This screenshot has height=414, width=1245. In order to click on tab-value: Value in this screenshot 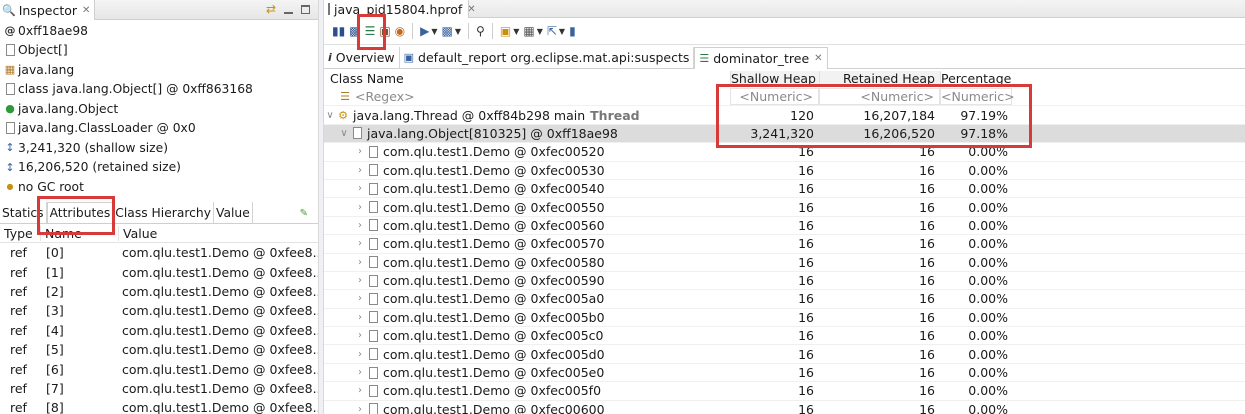, I will do `click(233, 212)`.